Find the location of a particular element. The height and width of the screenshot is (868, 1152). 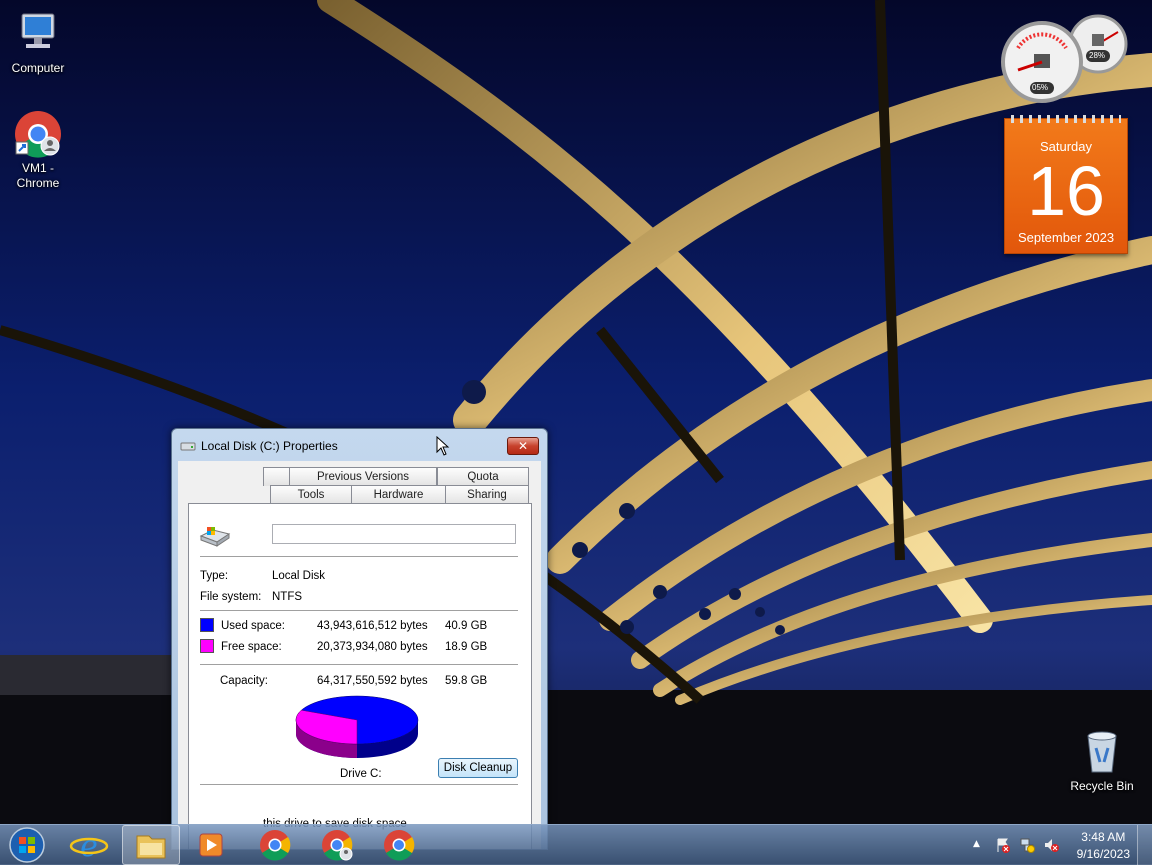

start-button is located at coordinates (27, 845).